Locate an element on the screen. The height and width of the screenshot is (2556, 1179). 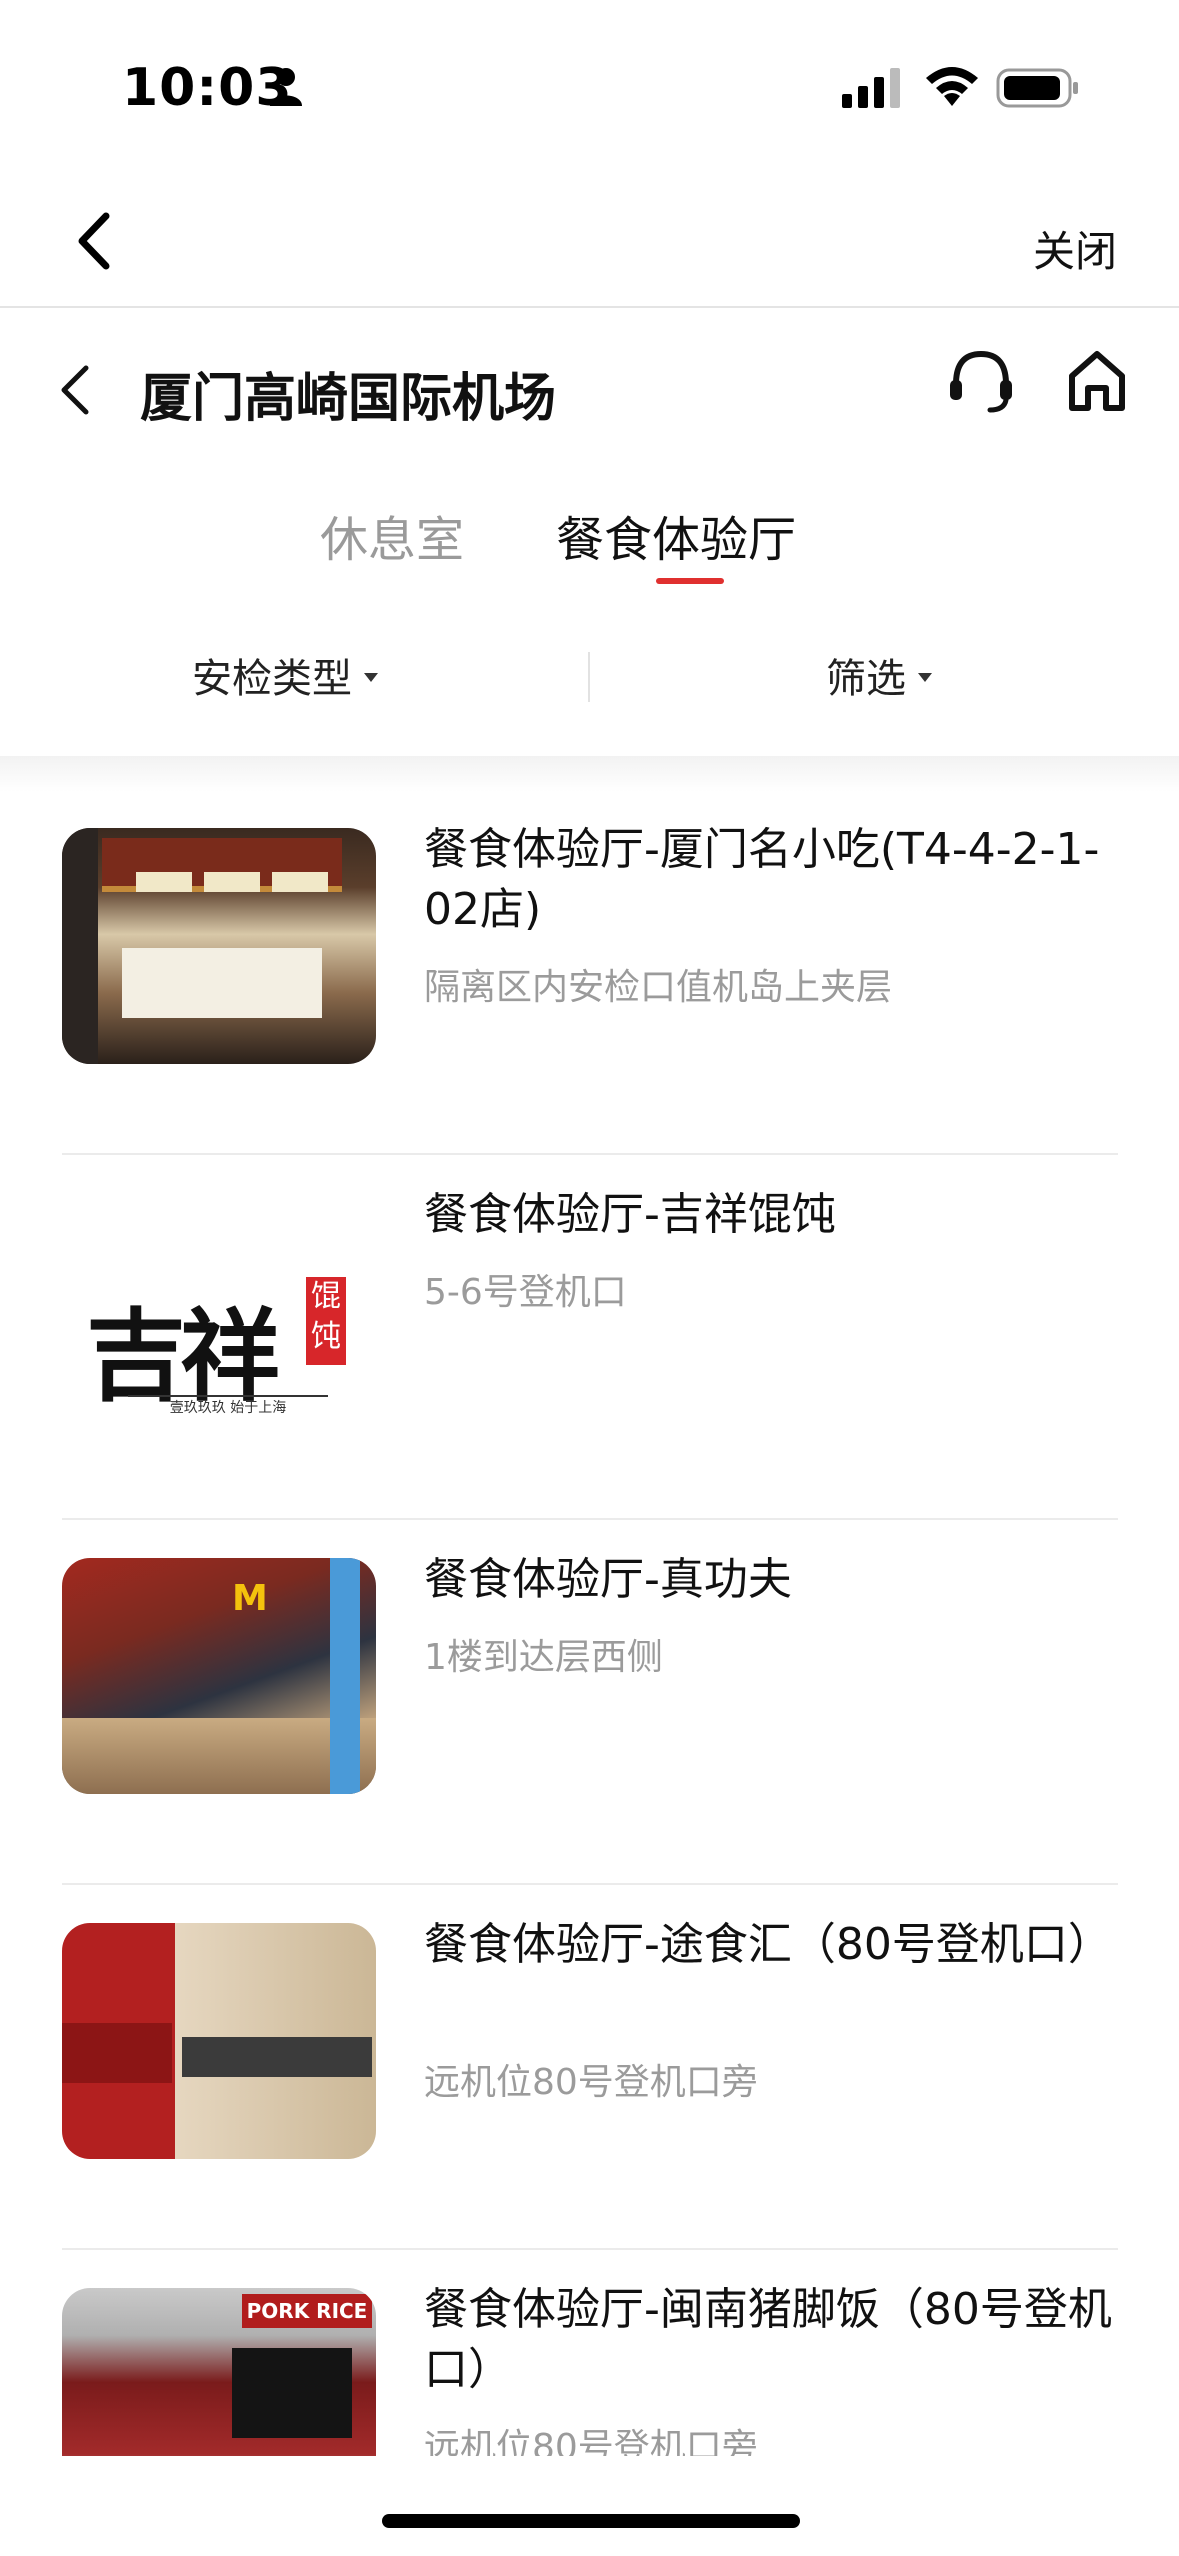
list-item: 吉祥 馄饨 壹玖玖玖 始于上海 餐食体验厅-吉祥馄饨 5-6号登机口 is located at coordinates (590, 1337).